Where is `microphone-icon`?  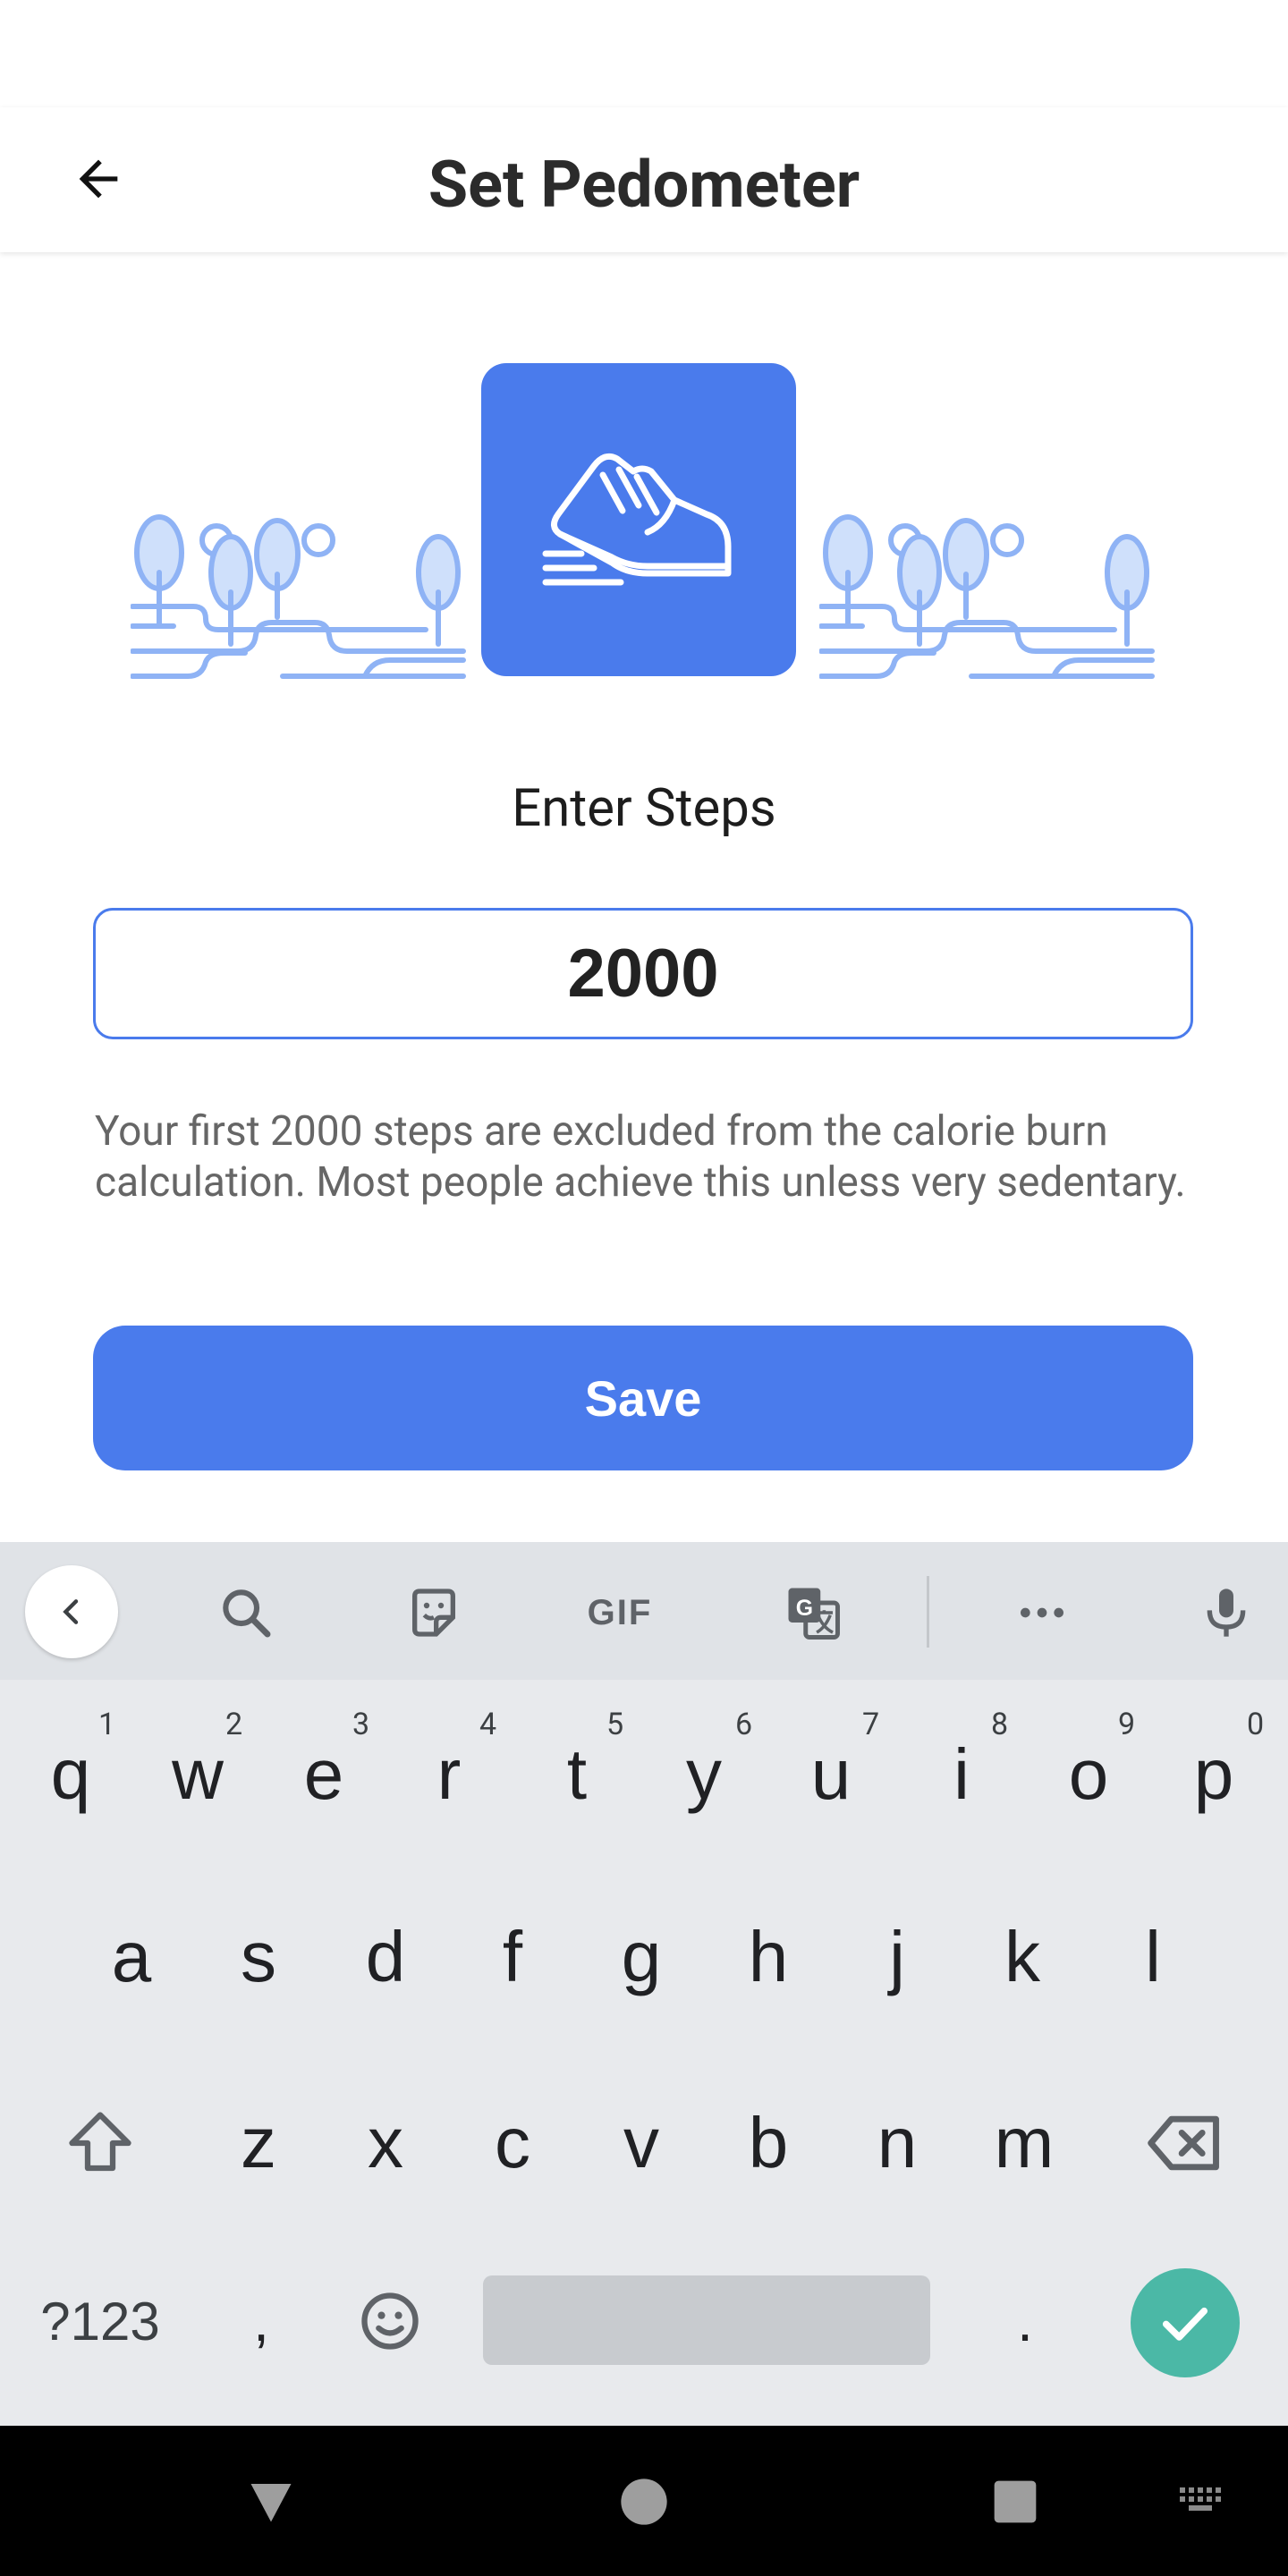
microphone-icon is located at coordinates (1226, 1613).